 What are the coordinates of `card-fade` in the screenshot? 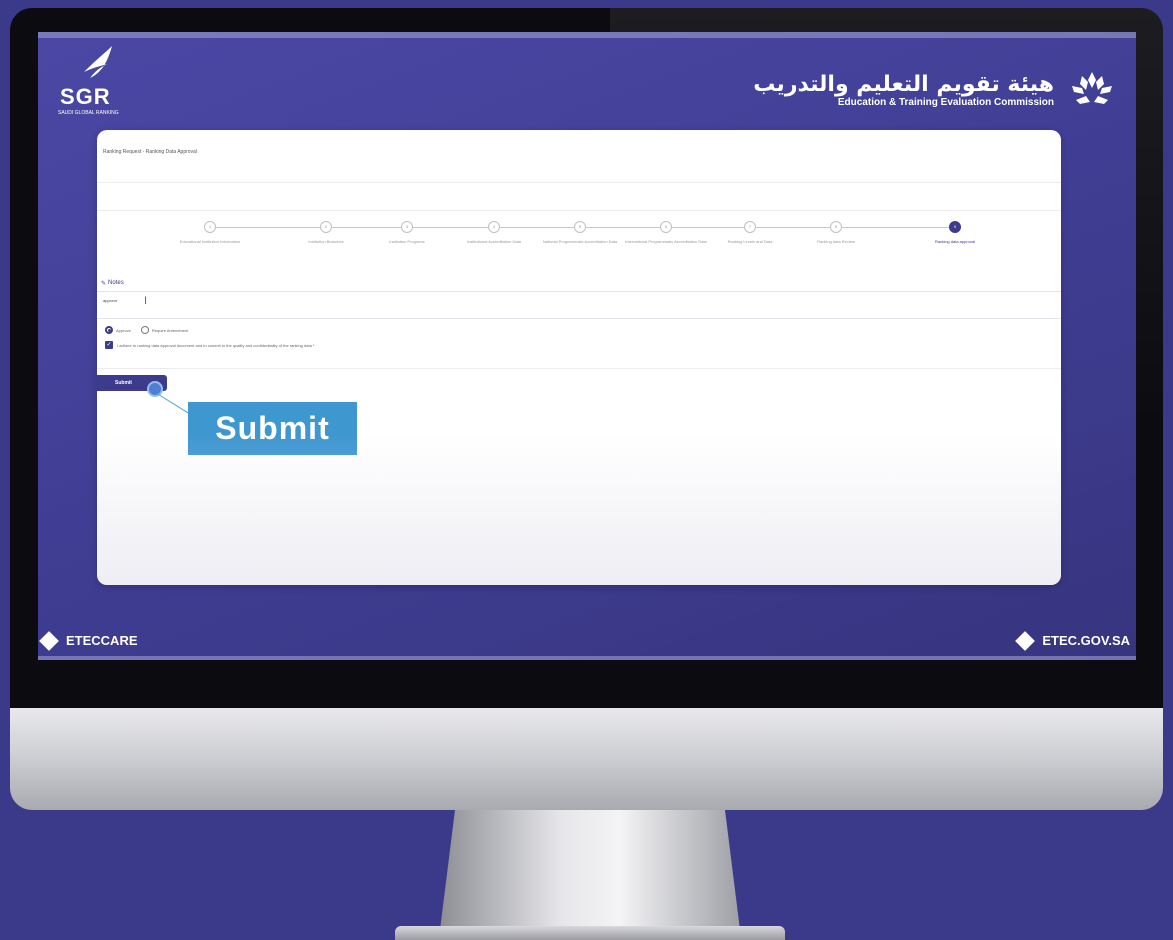 It's located at (579, 510).